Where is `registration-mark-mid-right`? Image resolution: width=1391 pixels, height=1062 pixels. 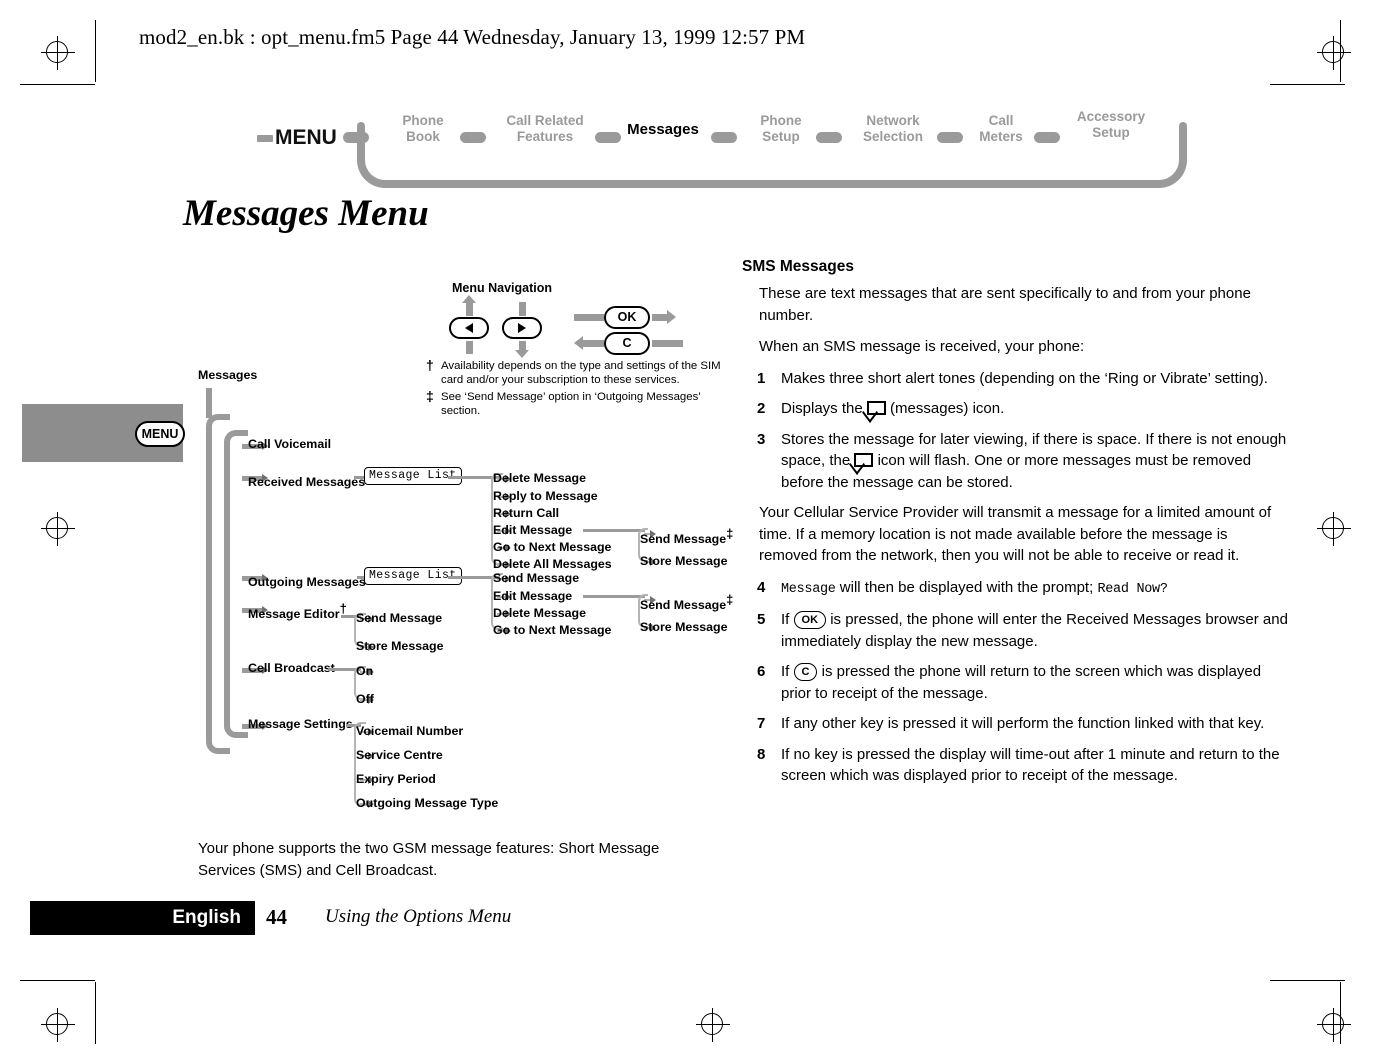
registration-mark-mid-right is located at coordinates (1334, 529).